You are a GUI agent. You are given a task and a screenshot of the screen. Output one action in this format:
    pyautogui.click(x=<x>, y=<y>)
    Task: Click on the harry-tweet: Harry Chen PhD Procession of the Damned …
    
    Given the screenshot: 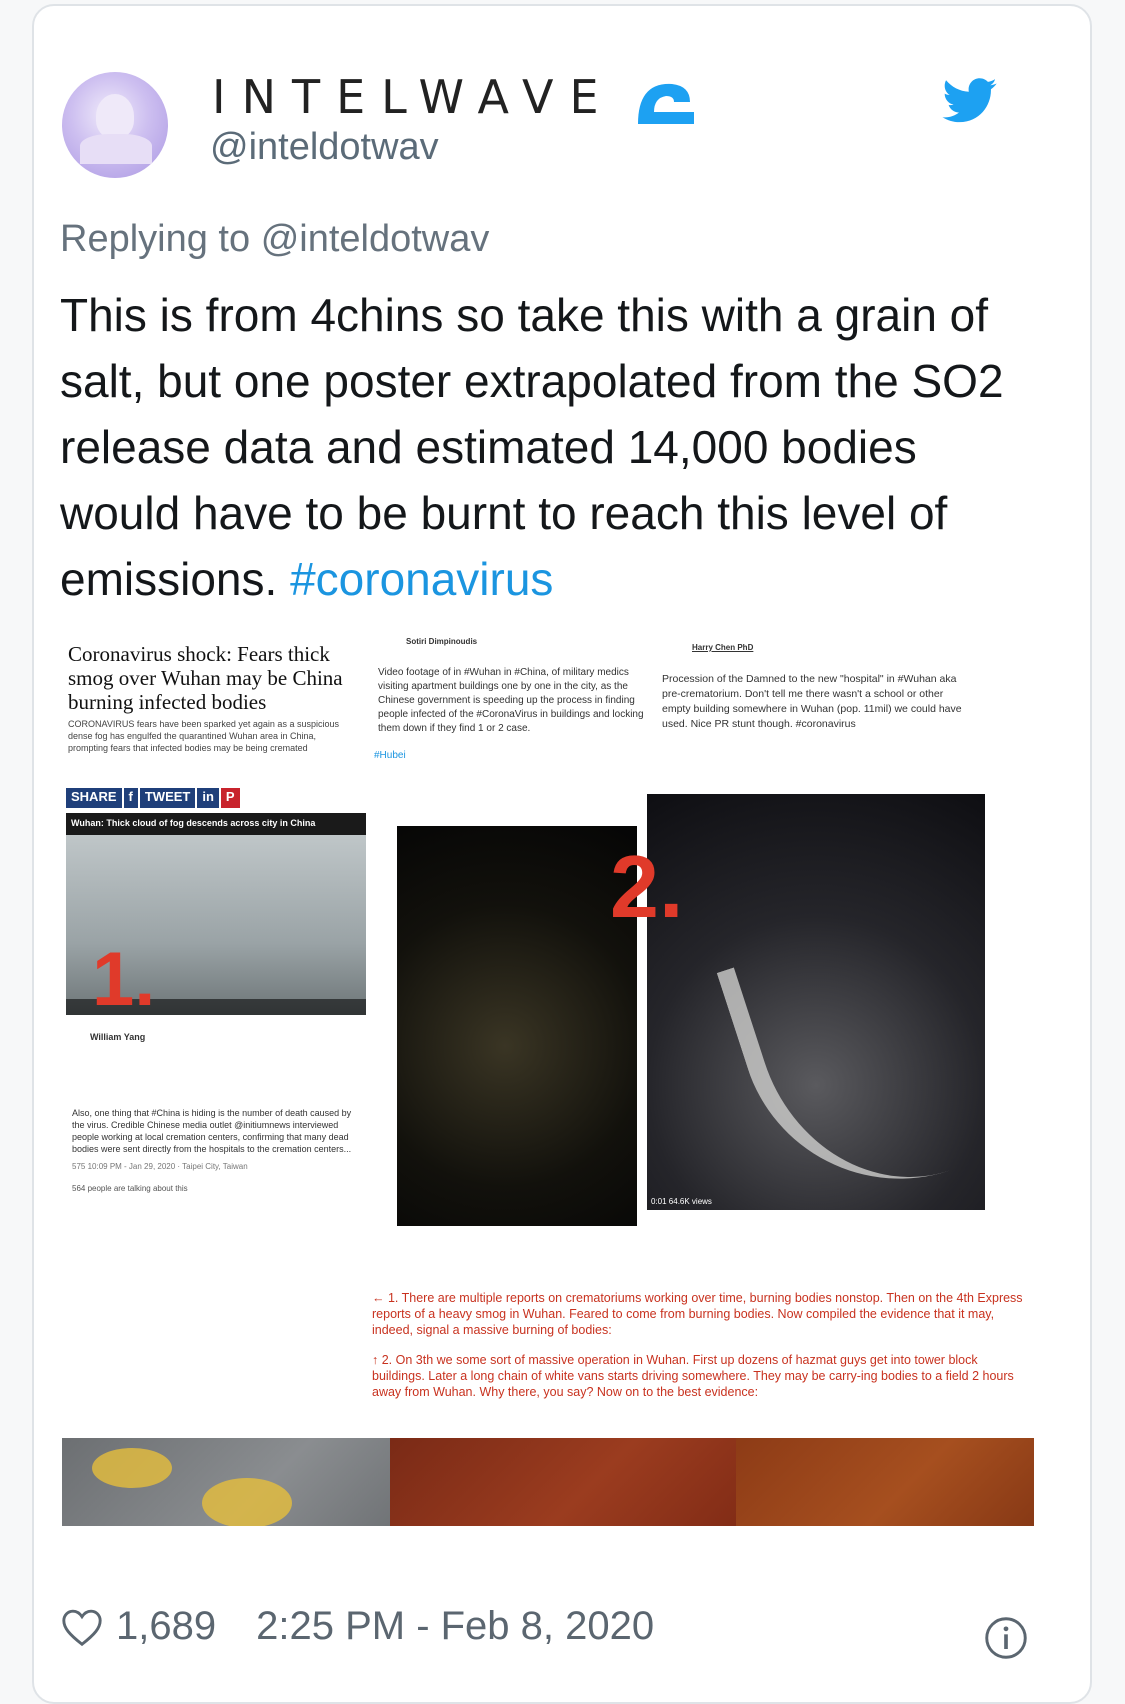 What is the action you would take?
    pyautogui.click(x=812, y=696)
    